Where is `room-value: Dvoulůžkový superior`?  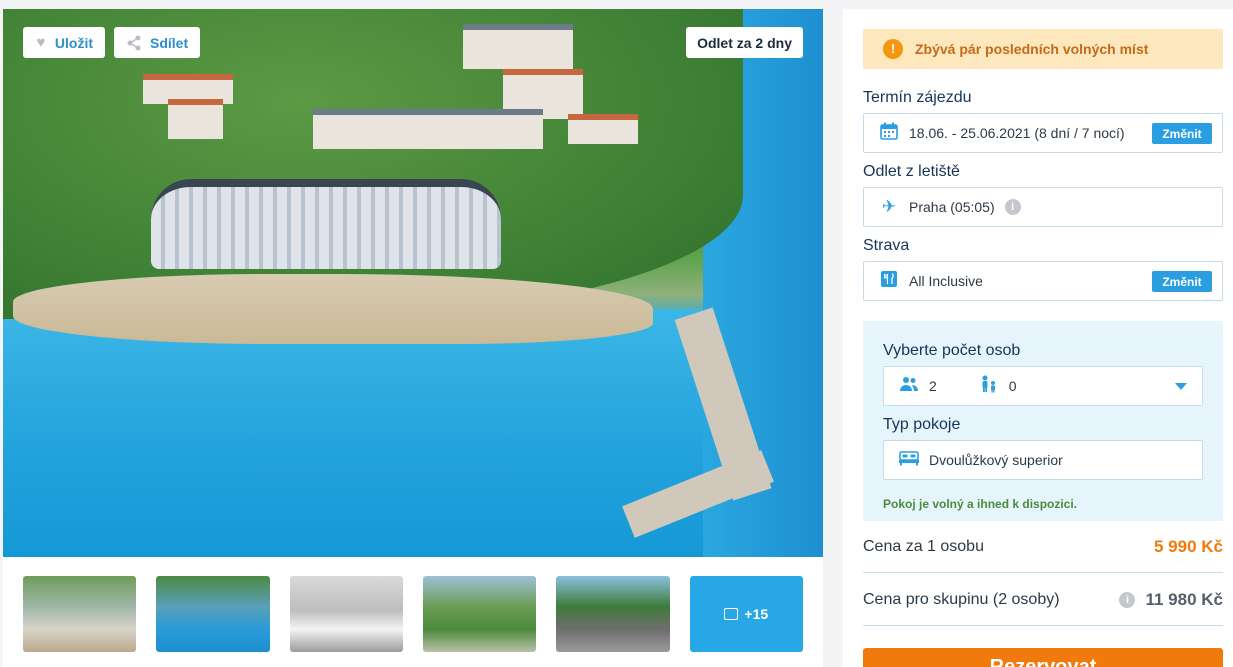 room-value: Dvoulůžkový superior is located at coordinates (996, 460).